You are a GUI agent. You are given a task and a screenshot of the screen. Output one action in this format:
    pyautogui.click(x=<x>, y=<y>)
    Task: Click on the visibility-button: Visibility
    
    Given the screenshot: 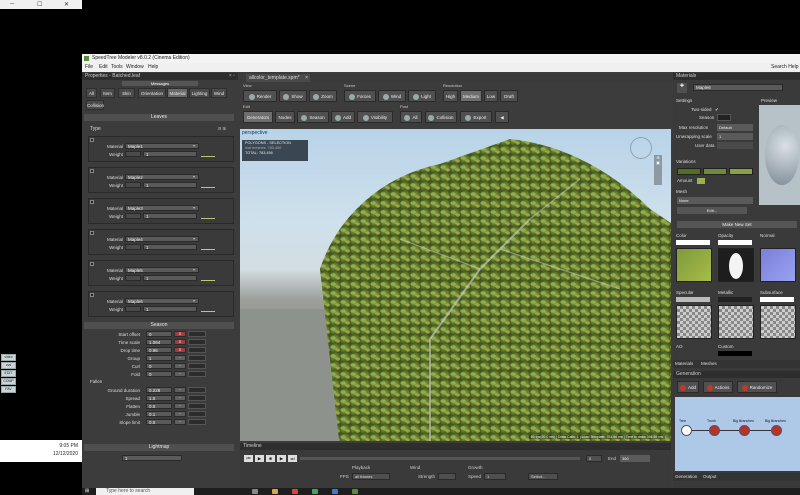 What is the action you would take?
    pyautogui.click(x=375, y=117)
    